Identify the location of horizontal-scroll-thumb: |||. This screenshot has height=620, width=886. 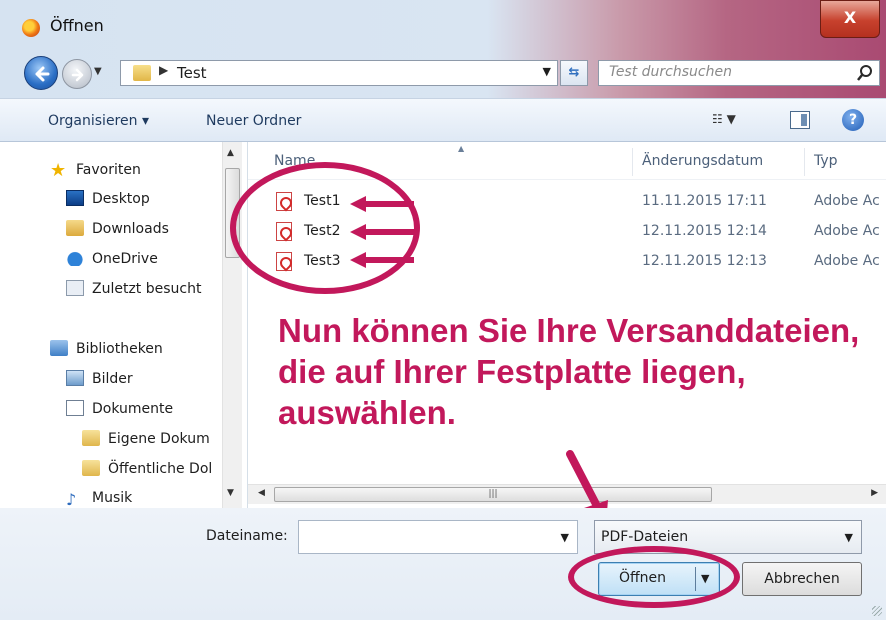
(493, 494).